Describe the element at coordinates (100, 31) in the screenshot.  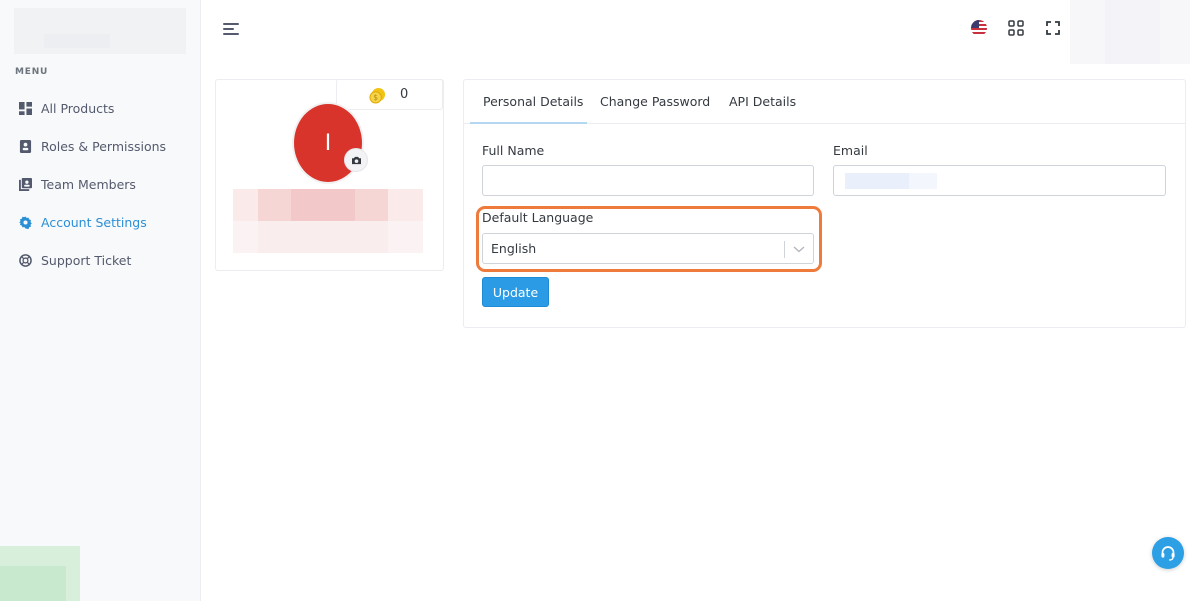
I see `logo` at that location.